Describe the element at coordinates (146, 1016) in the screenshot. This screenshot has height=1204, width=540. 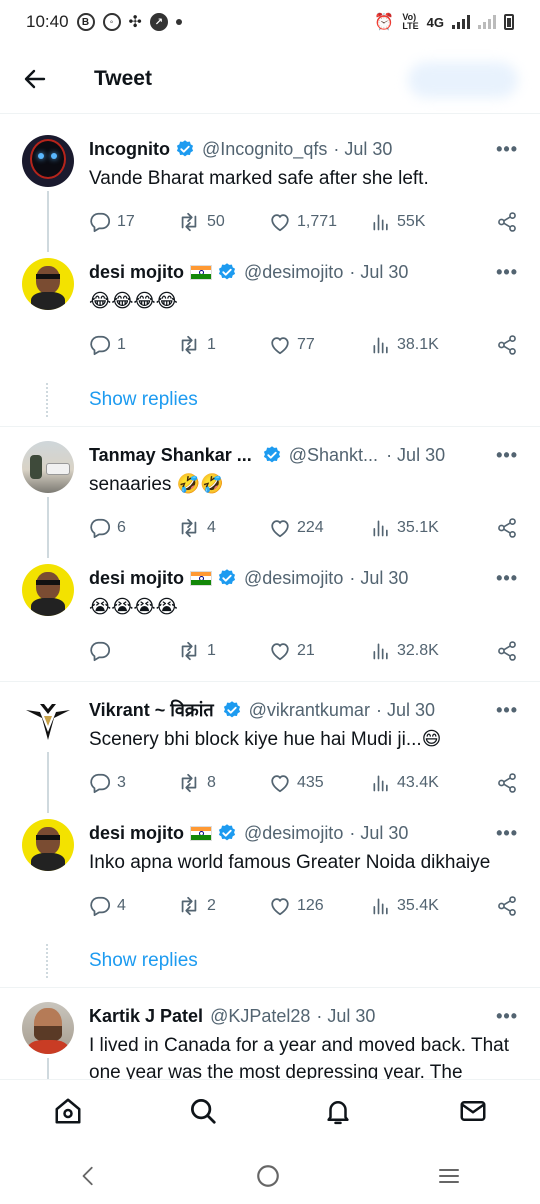
I see `author-name: Kartik J Patel` at that location.